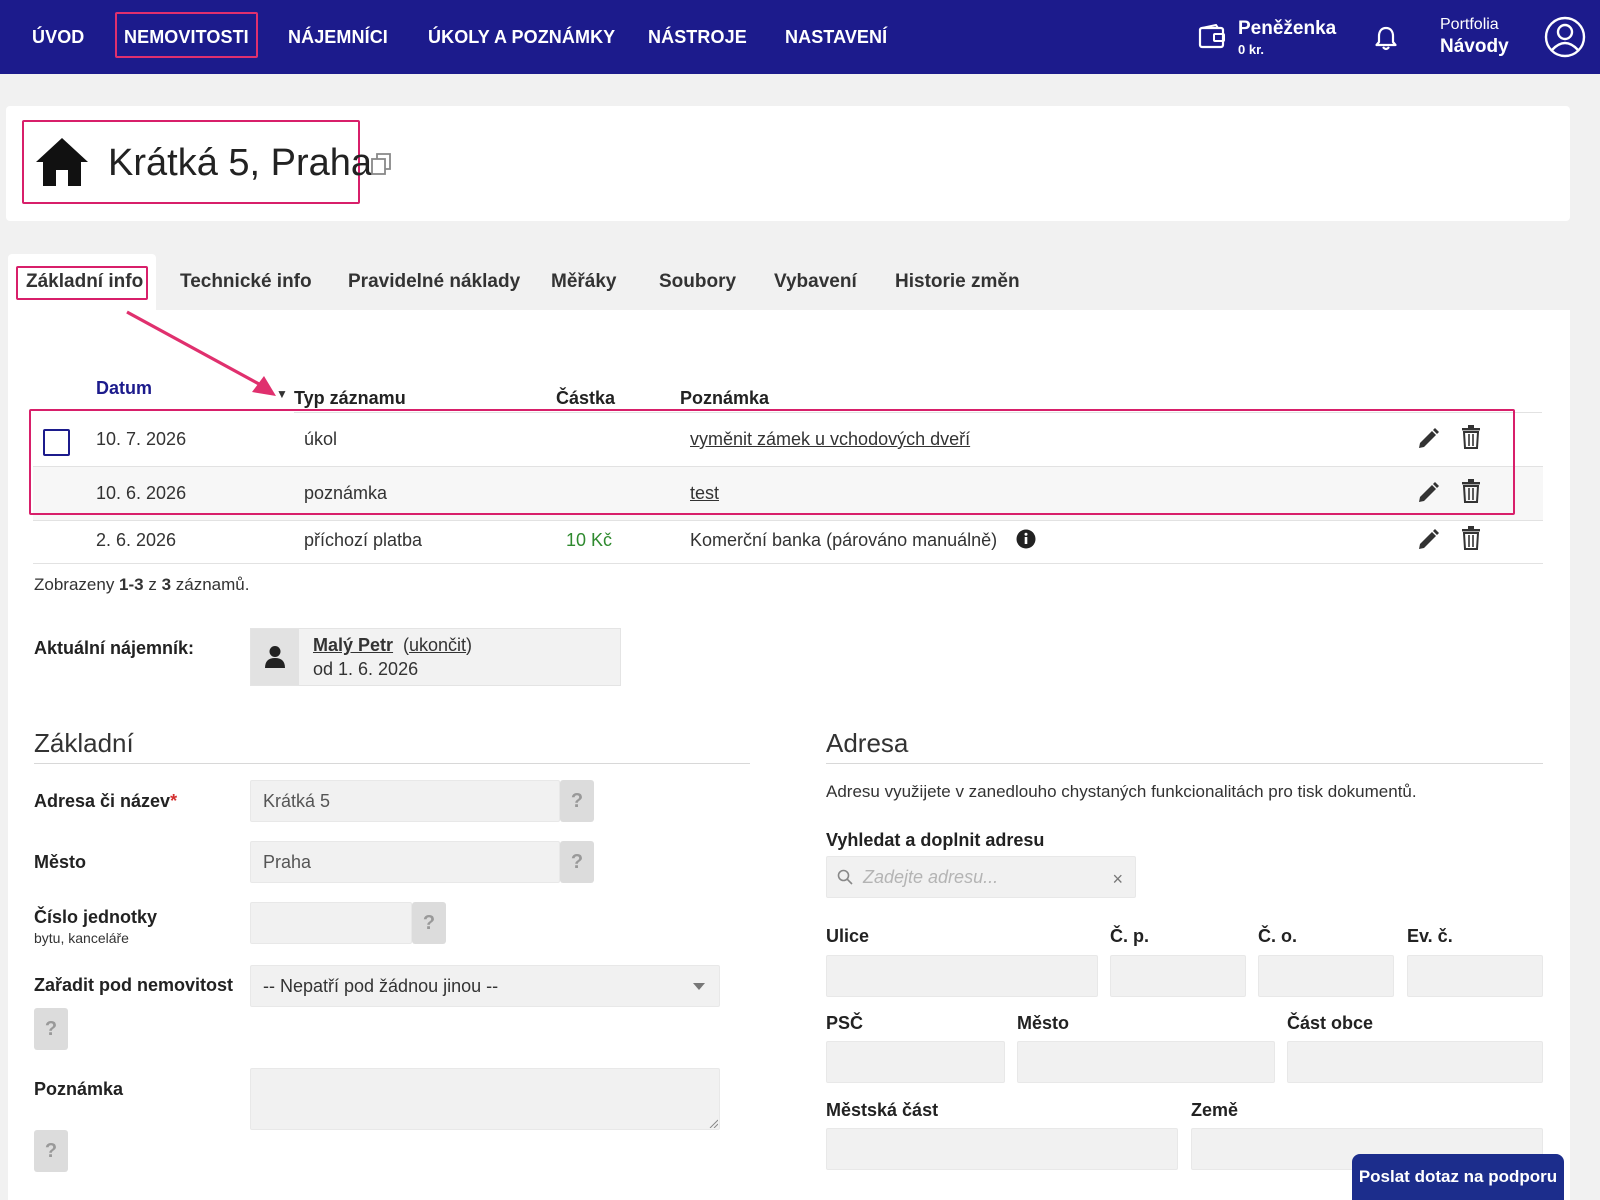 This screenshot has height=1200, width=1600. What do you see at coordinates (1129, 936) in the screenshot?
I see `field-label-cp: Č. p.` at bounding box center [1129, 936].